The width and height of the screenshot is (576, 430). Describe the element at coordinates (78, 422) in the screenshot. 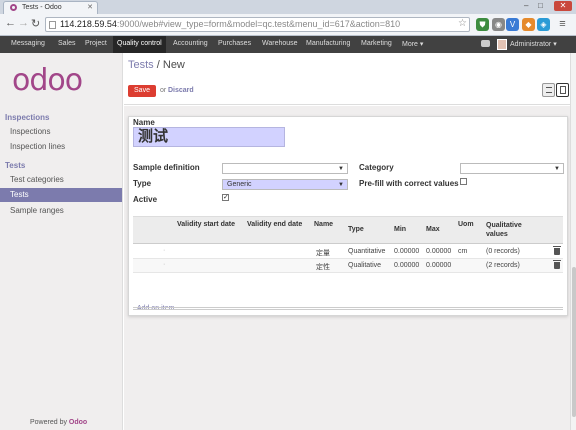

I see `powered-by-brand-link: Odoo` at that location.